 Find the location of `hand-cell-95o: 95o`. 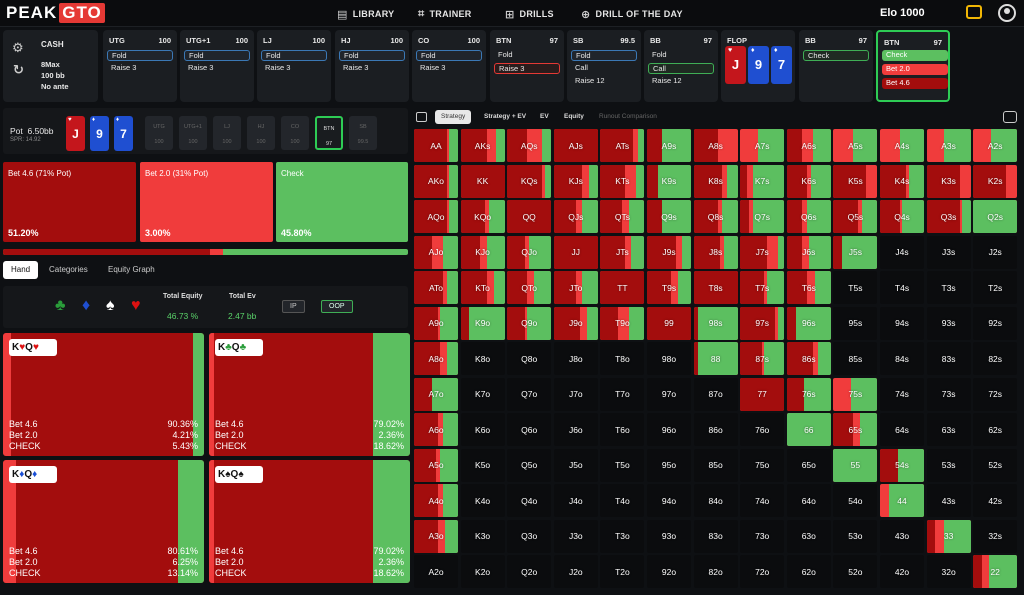

hand-cell-95o: 95o is located at coordinates (669, 465).